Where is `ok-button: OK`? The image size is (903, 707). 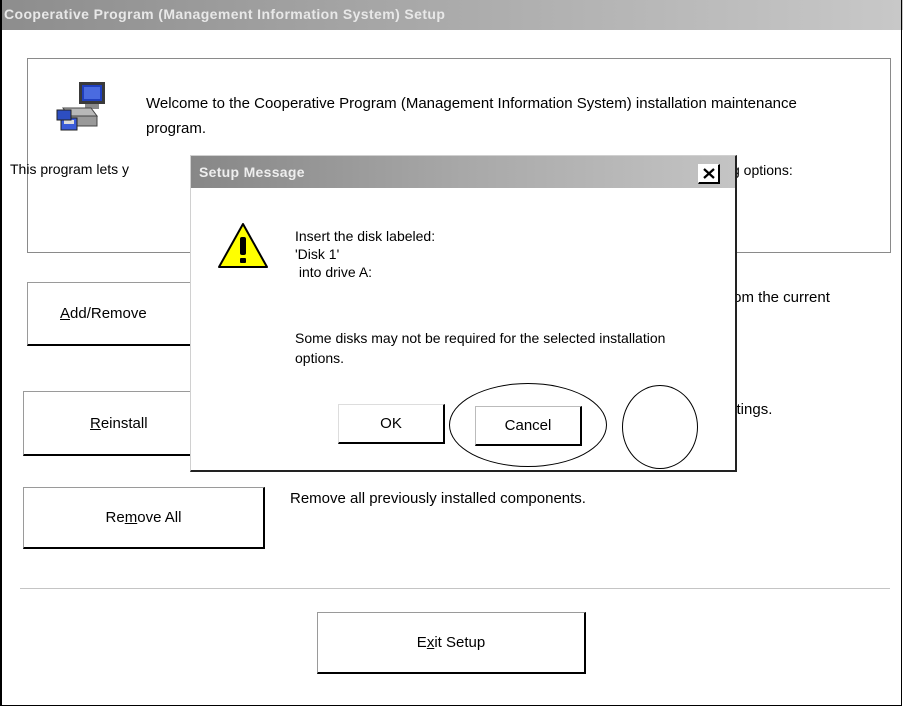 ok-button: OK is located at coordinates (391, 424).